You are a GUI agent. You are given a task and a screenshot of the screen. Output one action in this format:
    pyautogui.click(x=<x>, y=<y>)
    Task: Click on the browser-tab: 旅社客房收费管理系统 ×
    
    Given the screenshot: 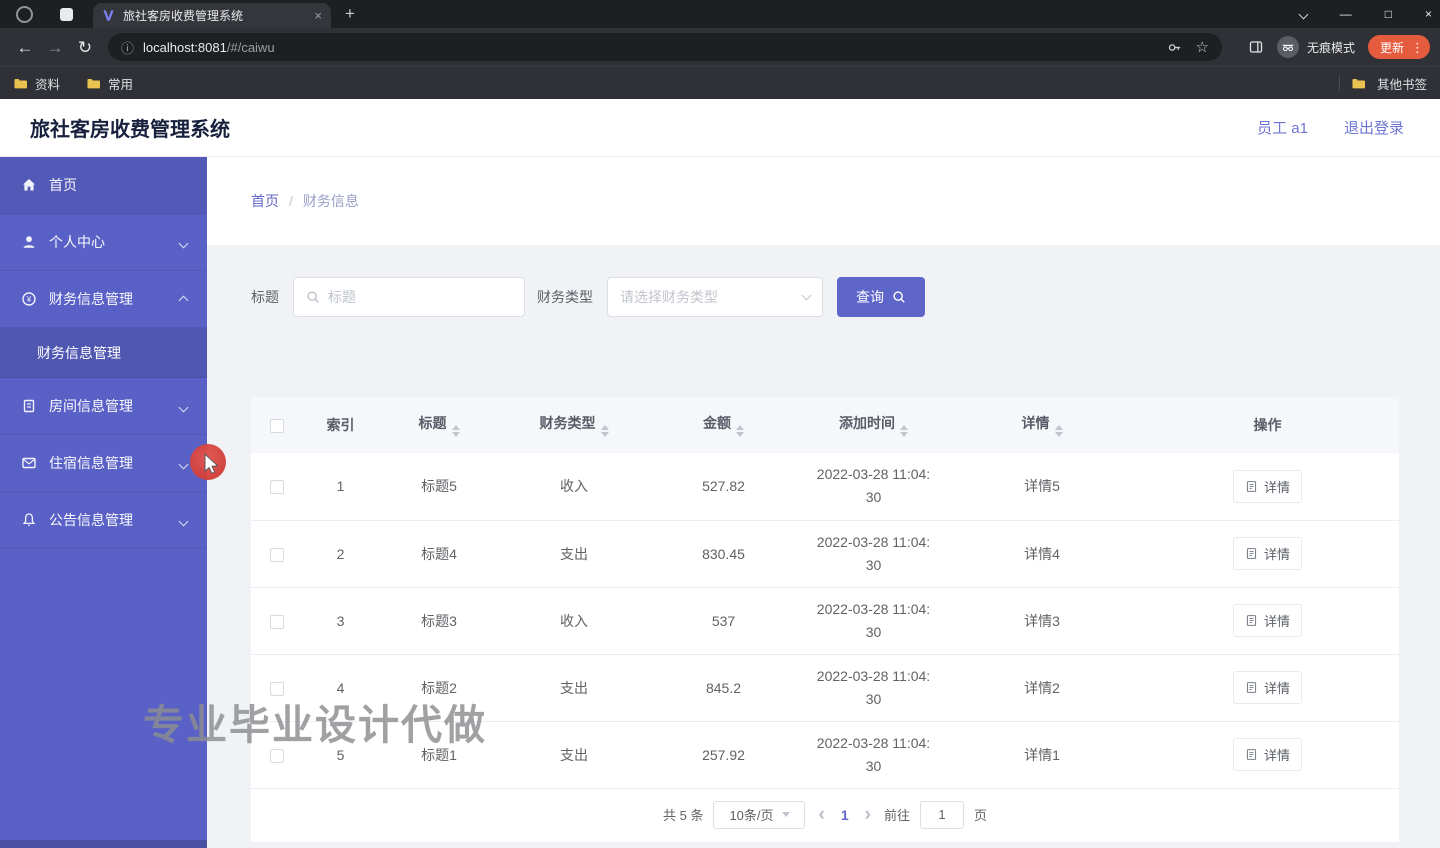 What is the action you would take?
    pyautogui.click(x=212, y=15)
    